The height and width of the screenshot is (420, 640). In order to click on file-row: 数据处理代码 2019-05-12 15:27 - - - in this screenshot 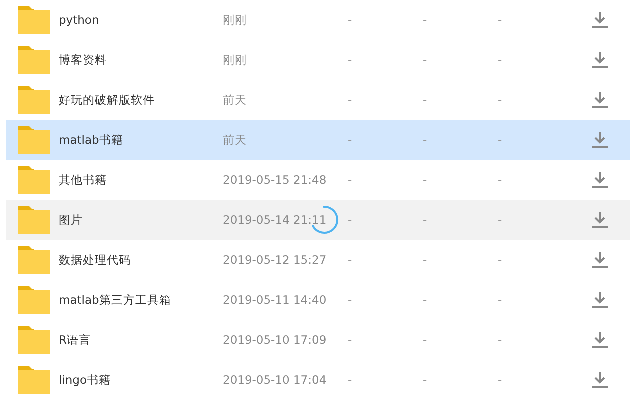, I will do `click(318, 260)`.